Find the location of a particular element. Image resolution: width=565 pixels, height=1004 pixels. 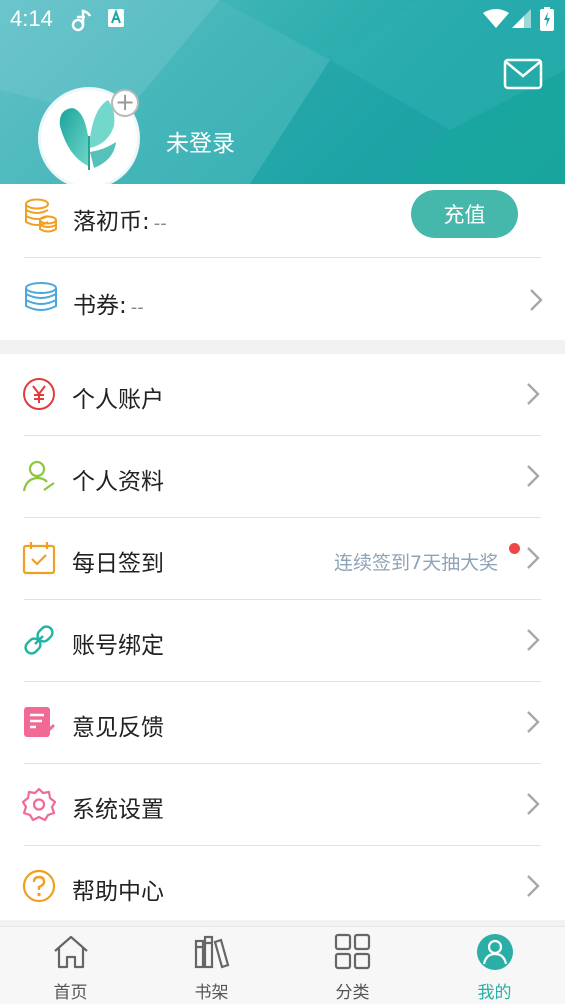

mail-icon is located at coordinates (523, 76).